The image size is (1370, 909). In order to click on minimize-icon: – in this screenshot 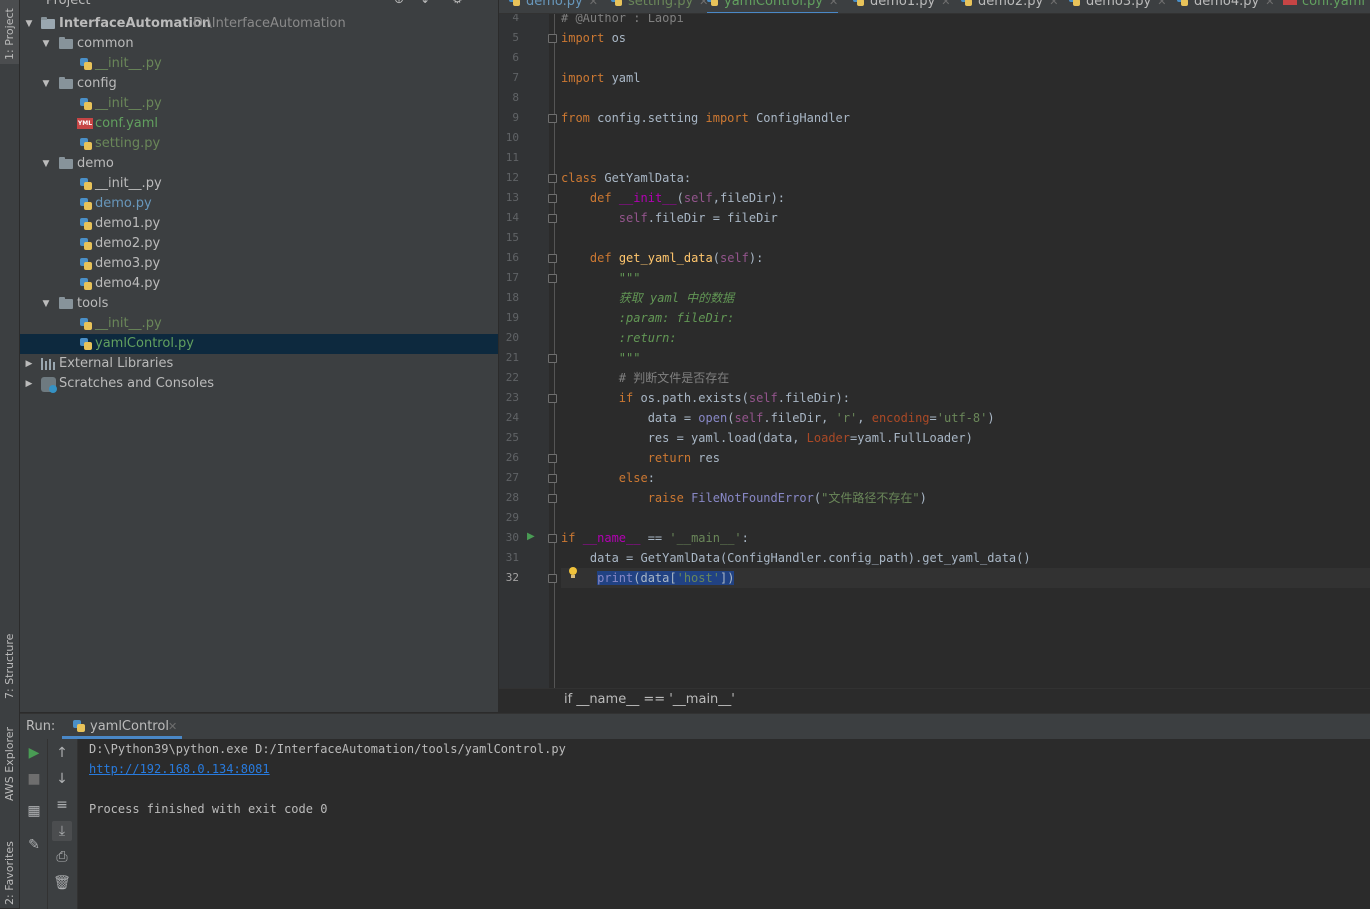, I will do `click(485, 3)`.